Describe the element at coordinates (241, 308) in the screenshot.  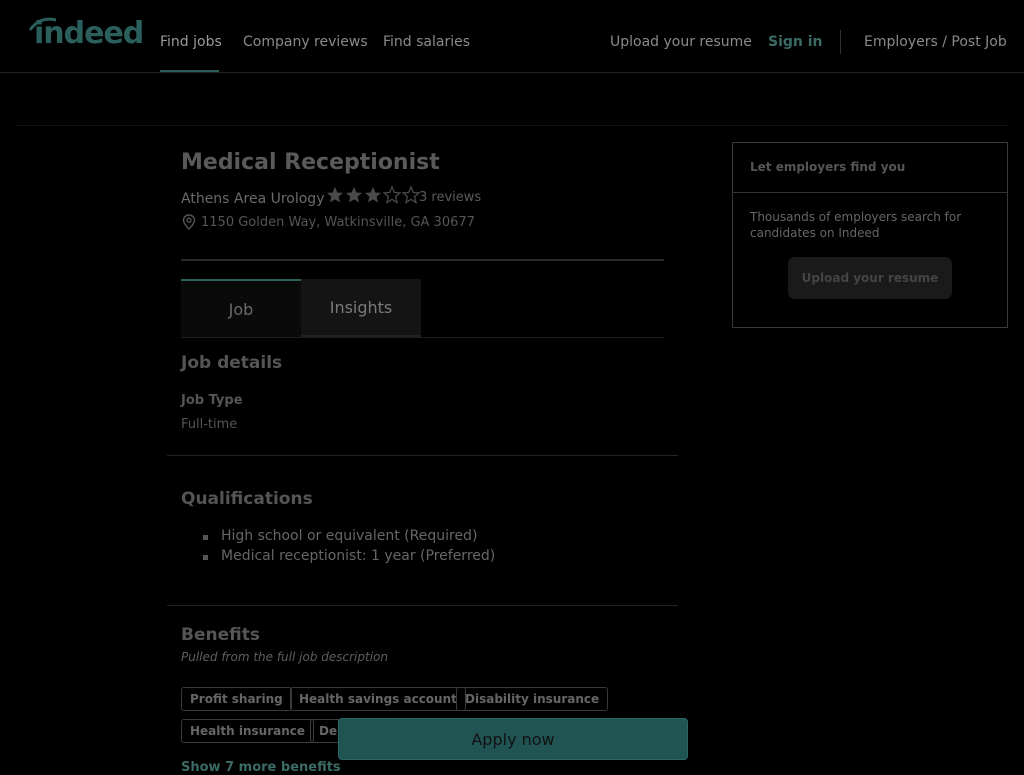
I see `tab-job: Job` at that location.